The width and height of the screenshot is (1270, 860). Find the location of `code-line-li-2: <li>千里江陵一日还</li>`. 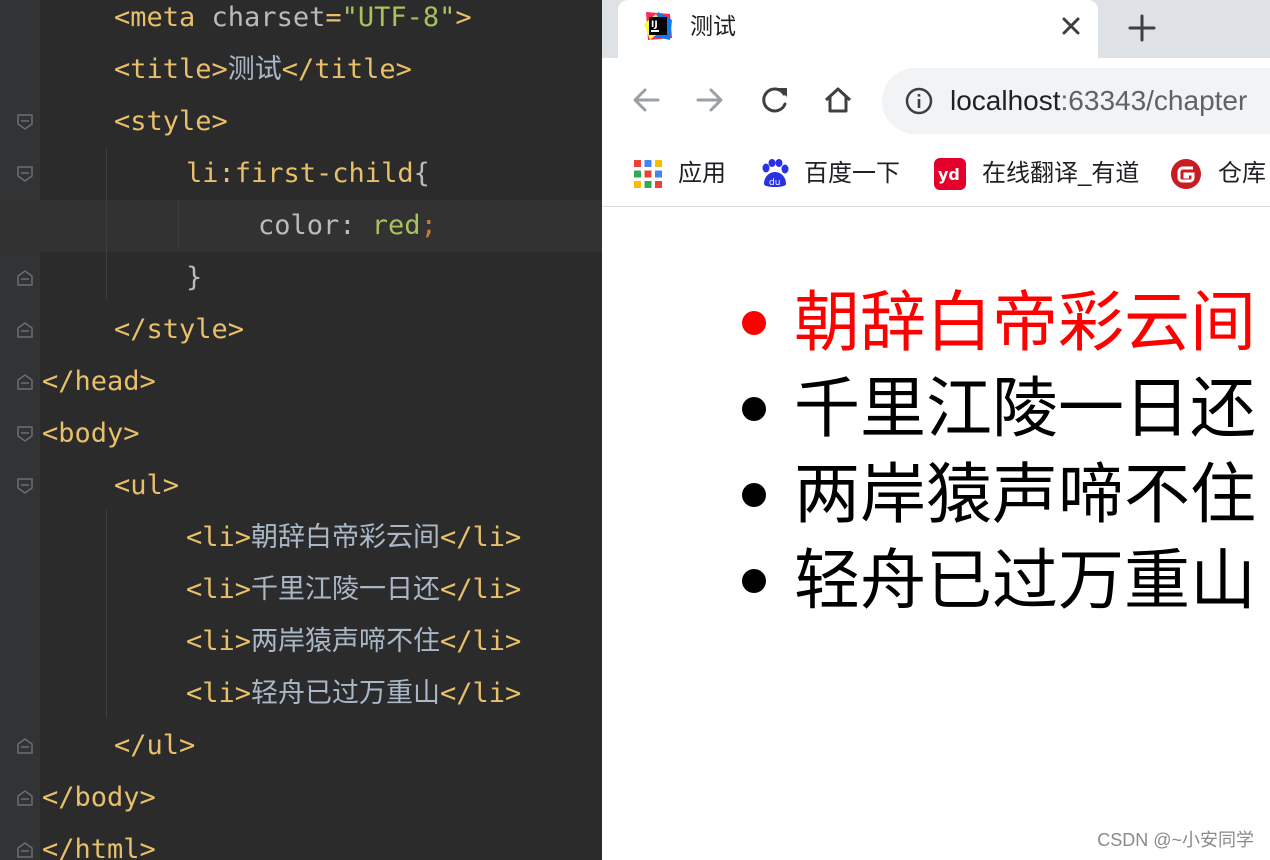

code-line-li-2: <li>千里江陵一日还</li> is located at coordinates (301, 590).